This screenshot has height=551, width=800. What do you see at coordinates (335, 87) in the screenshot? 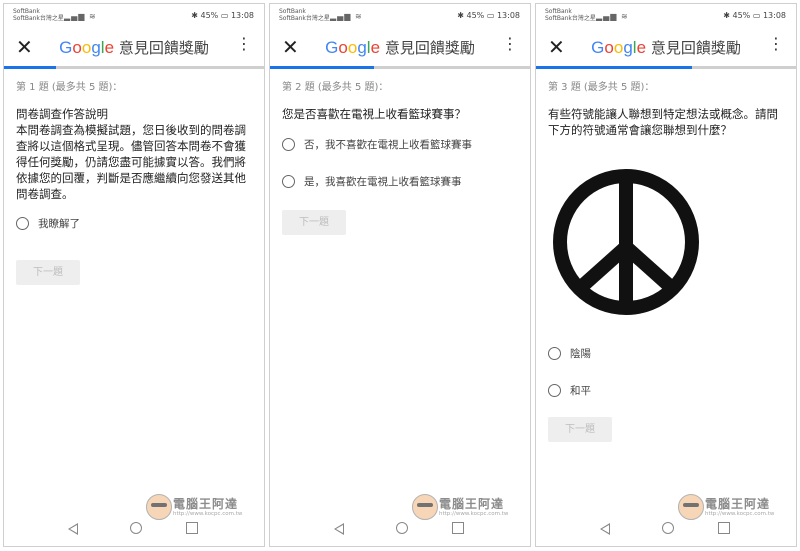
I see `question-number: 第 2 題 (最多共 5 題)：` at bounding box center [335, 87].